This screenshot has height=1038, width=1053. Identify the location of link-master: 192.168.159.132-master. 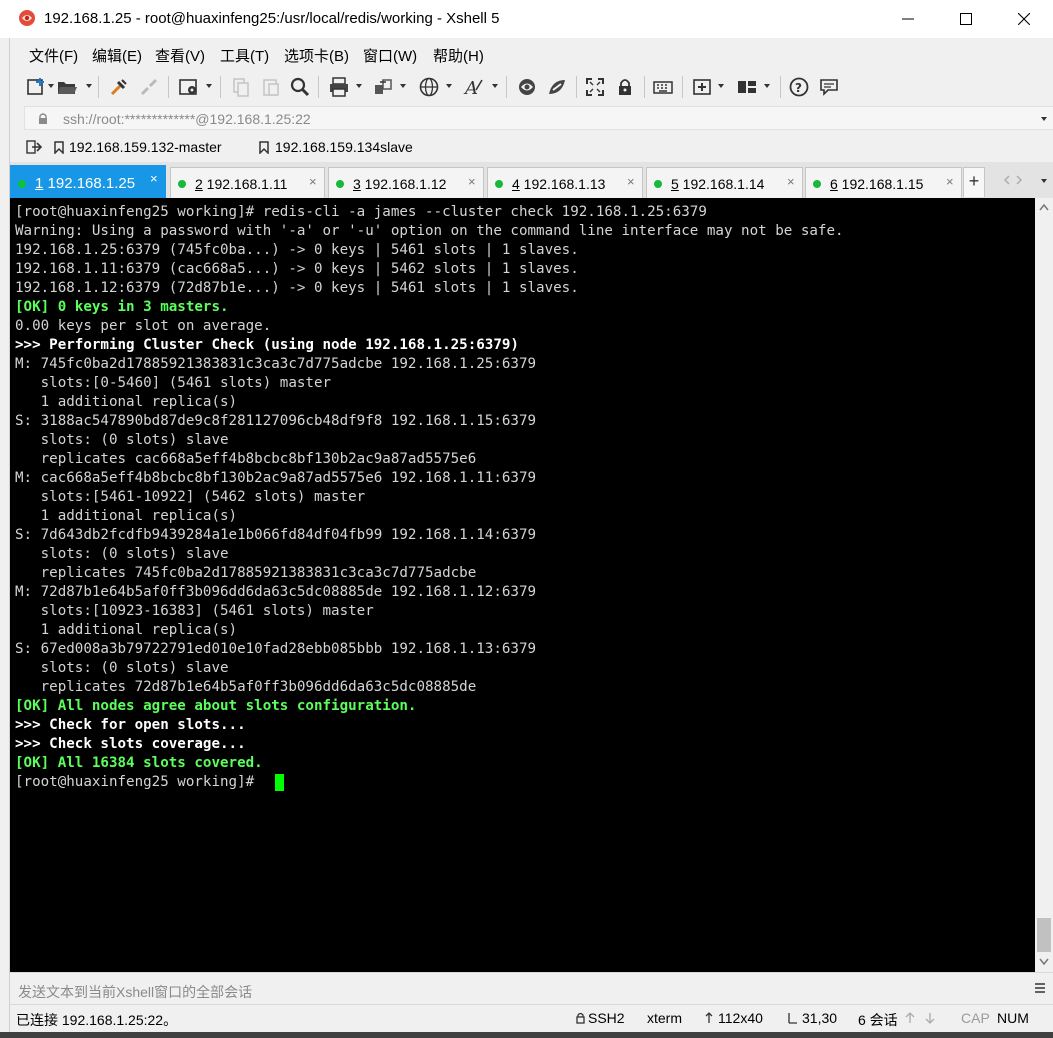
(145, 147).